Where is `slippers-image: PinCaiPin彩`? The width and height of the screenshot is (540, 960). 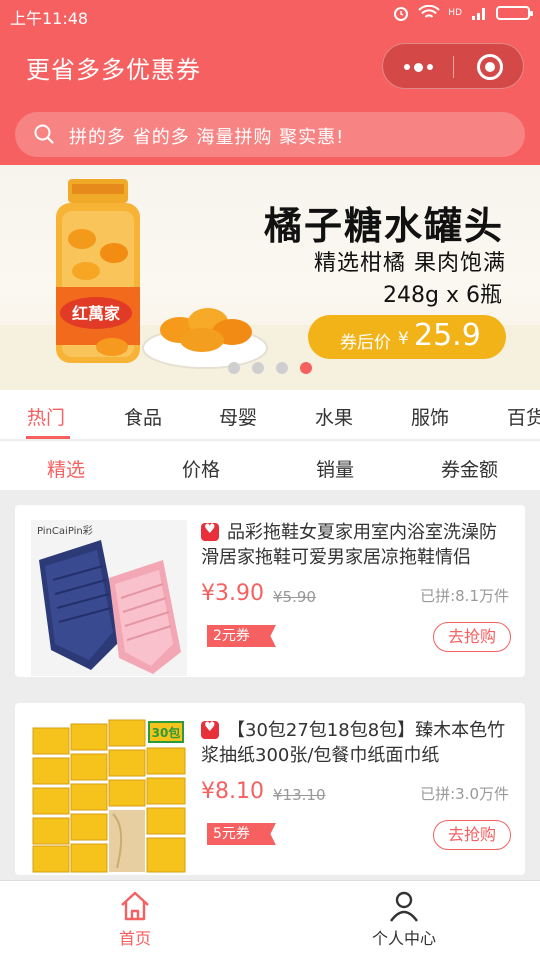 slippers-image: PinCaiPin彩 is located at coordinates (109, 598).